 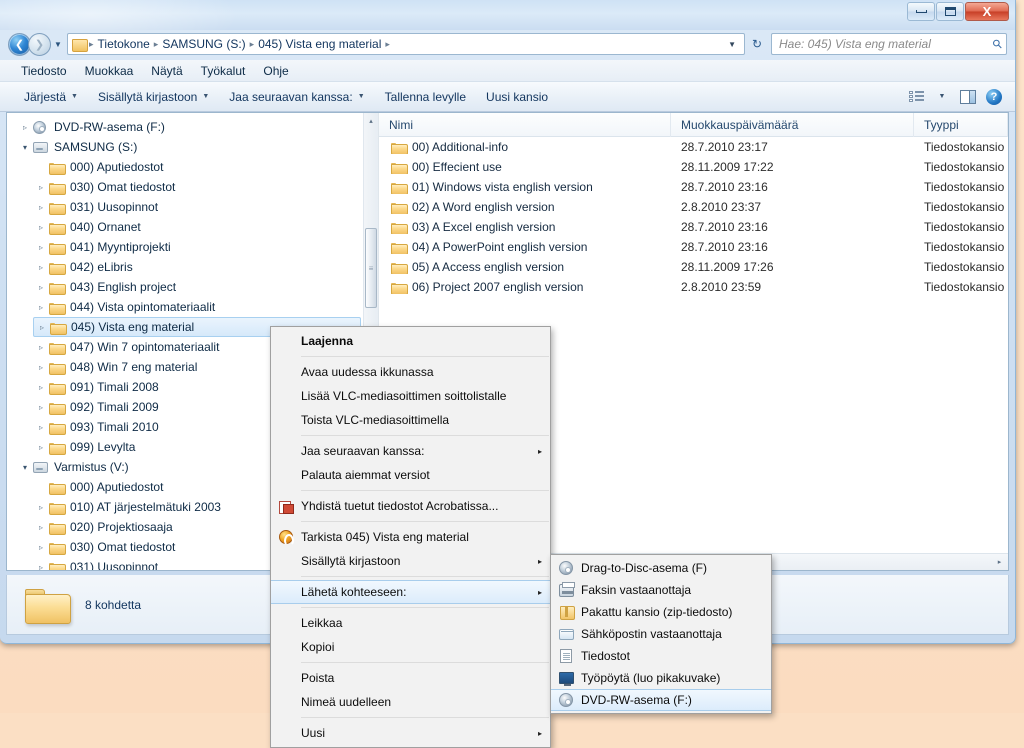 I want to click on tree-item: ▾SAMSUNG (S:), so click(x=190, y=147).